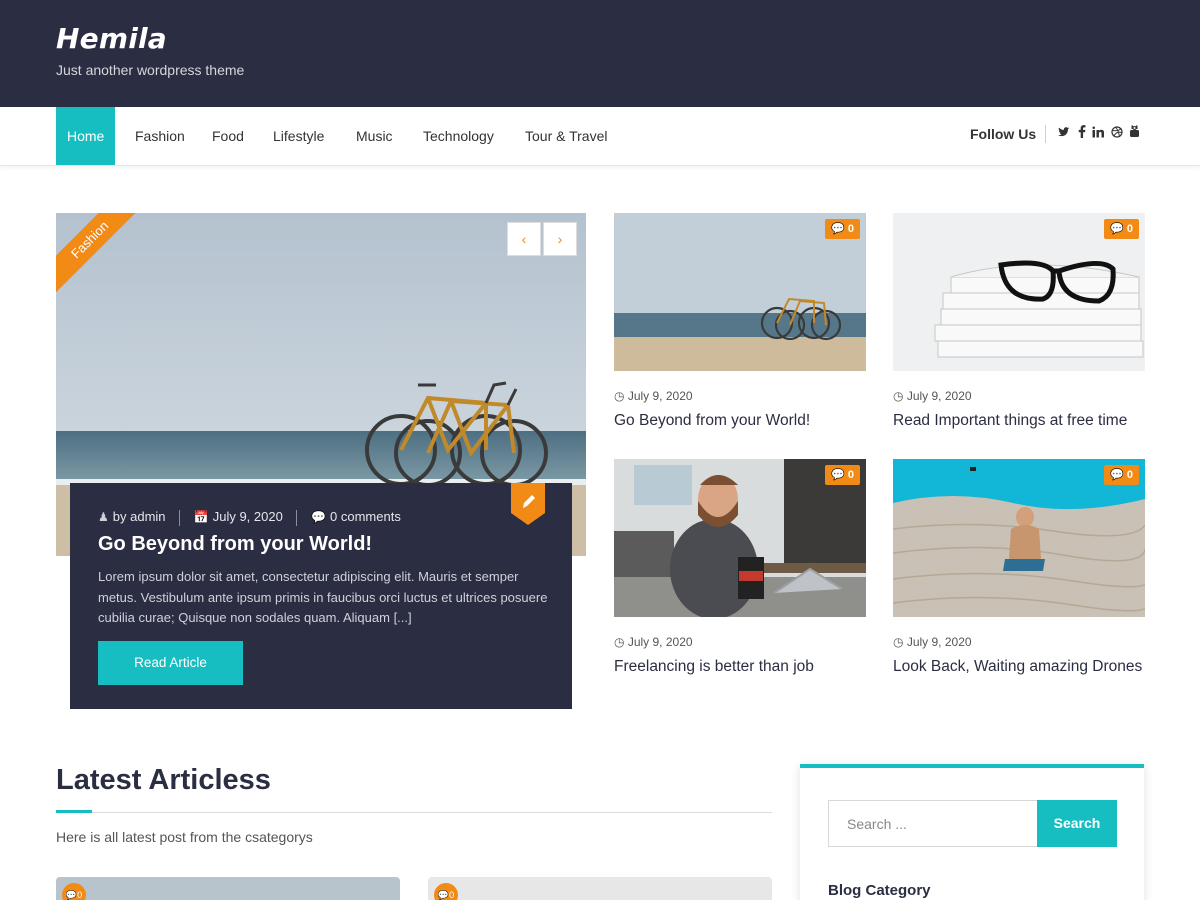 The image size is (1200, 900). I want to click on post-title: Go Beyond from your World!, so click(712, 421).